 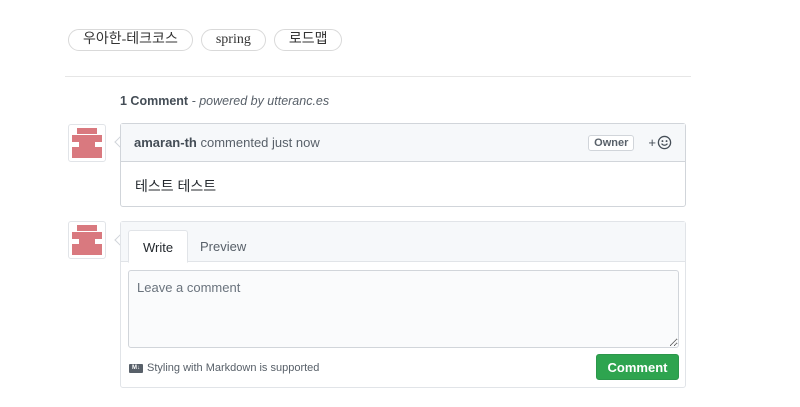 I want to click on section-divider, so click(x=378, y=76).